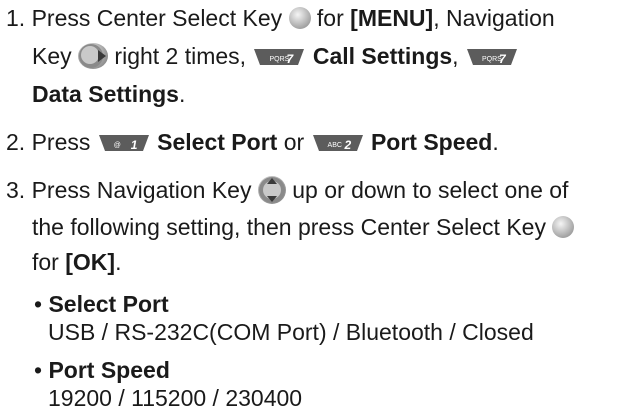 The width and height of the screenshot is (630, 414). I want to click on navigation-up-down-key-icon, so click(271, 190).